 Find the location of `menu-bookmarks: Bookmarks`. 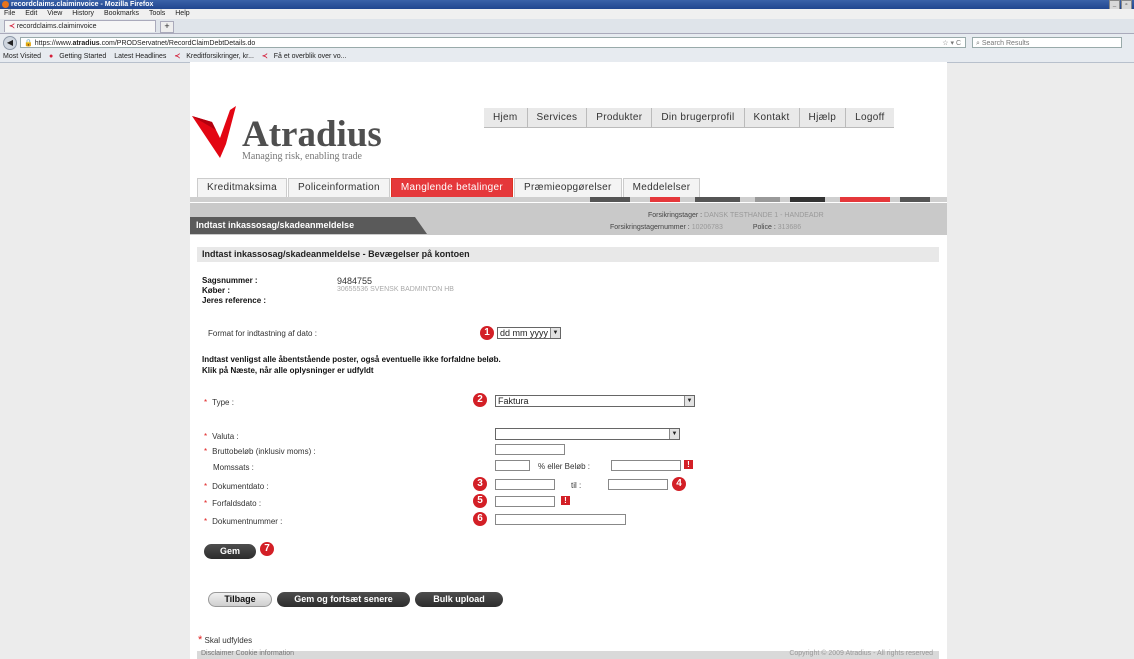

menu-bookmarks: Bookmarks is located at coordinates (121, 13).